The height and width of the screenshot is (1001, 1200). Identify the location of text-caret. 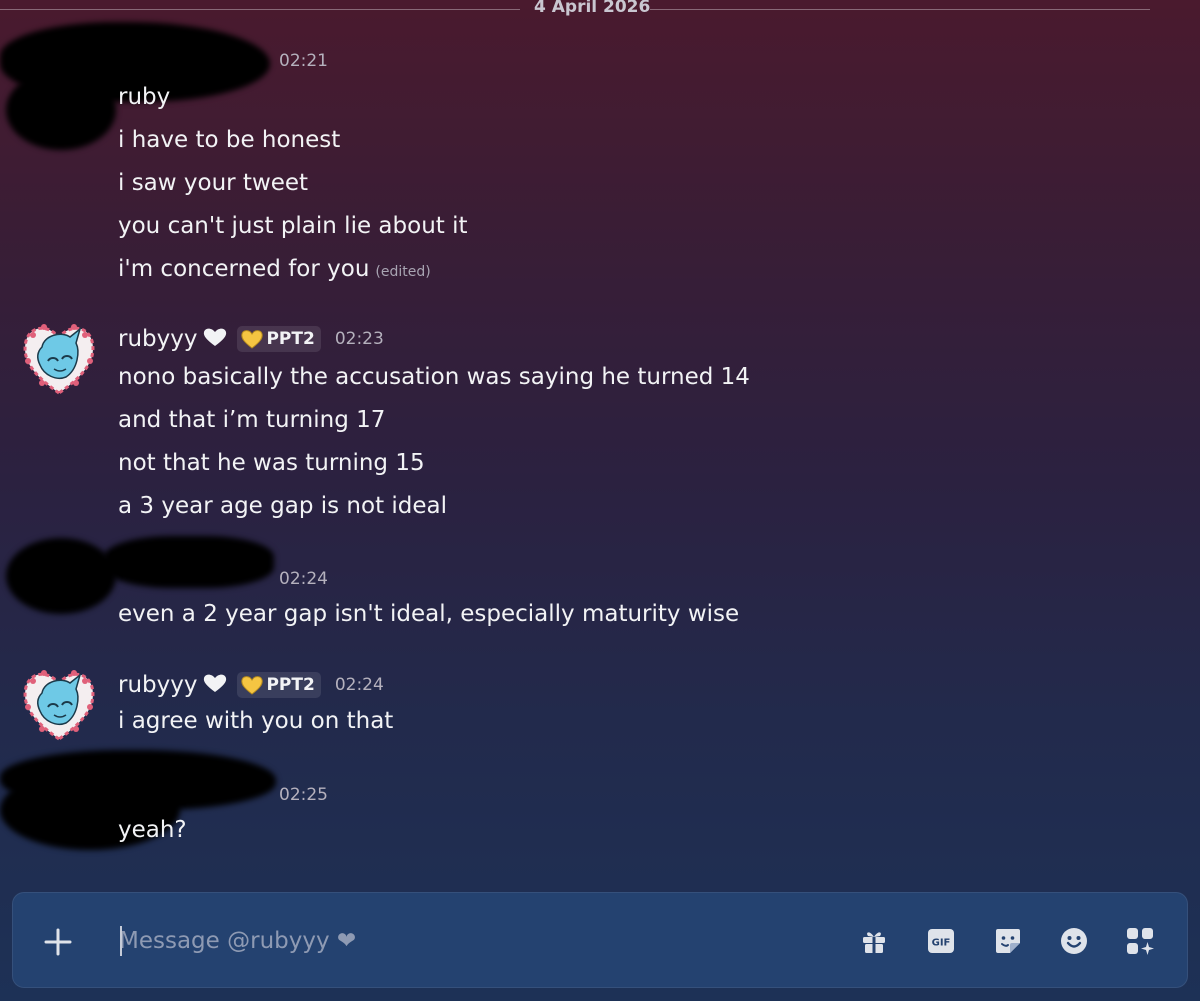
(121, 941).